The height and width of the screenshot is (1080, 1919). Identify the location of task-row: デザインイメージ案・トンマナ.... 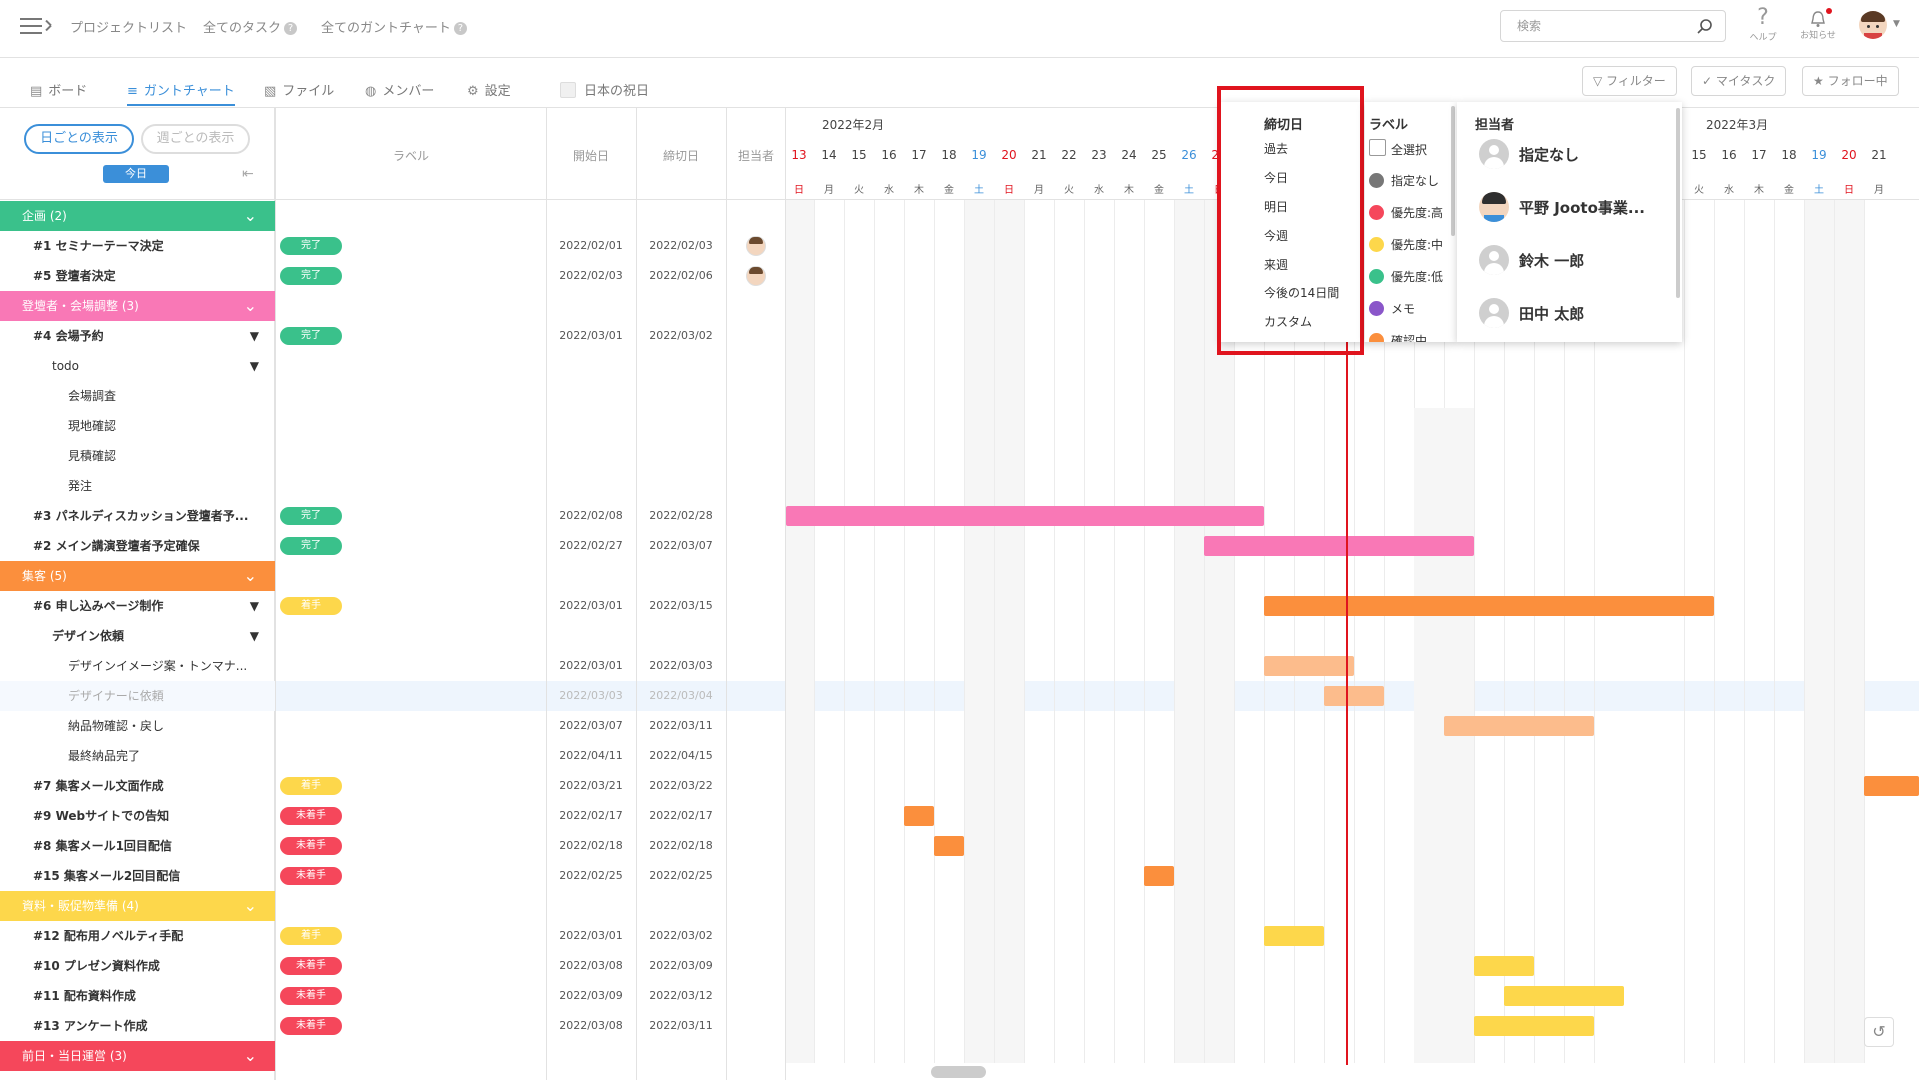
(137, 666).